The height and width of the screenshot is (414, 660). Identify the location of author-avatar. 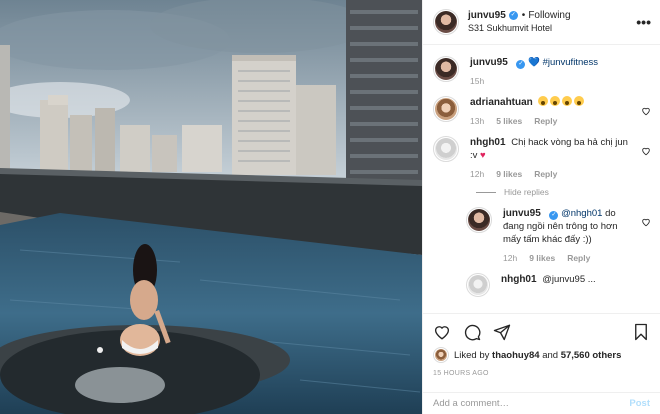
(446, 22).